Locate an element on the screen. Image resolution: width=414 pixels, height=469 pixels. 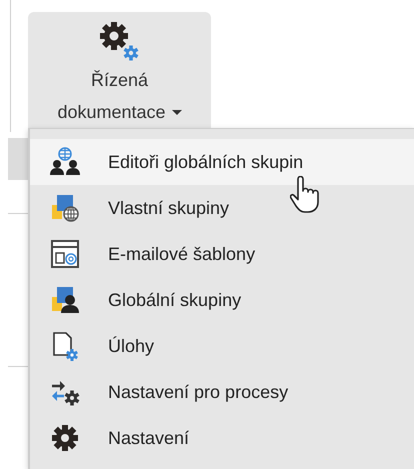
menu-item: Editoři globálních skupin is located at coordinates (222, 162).